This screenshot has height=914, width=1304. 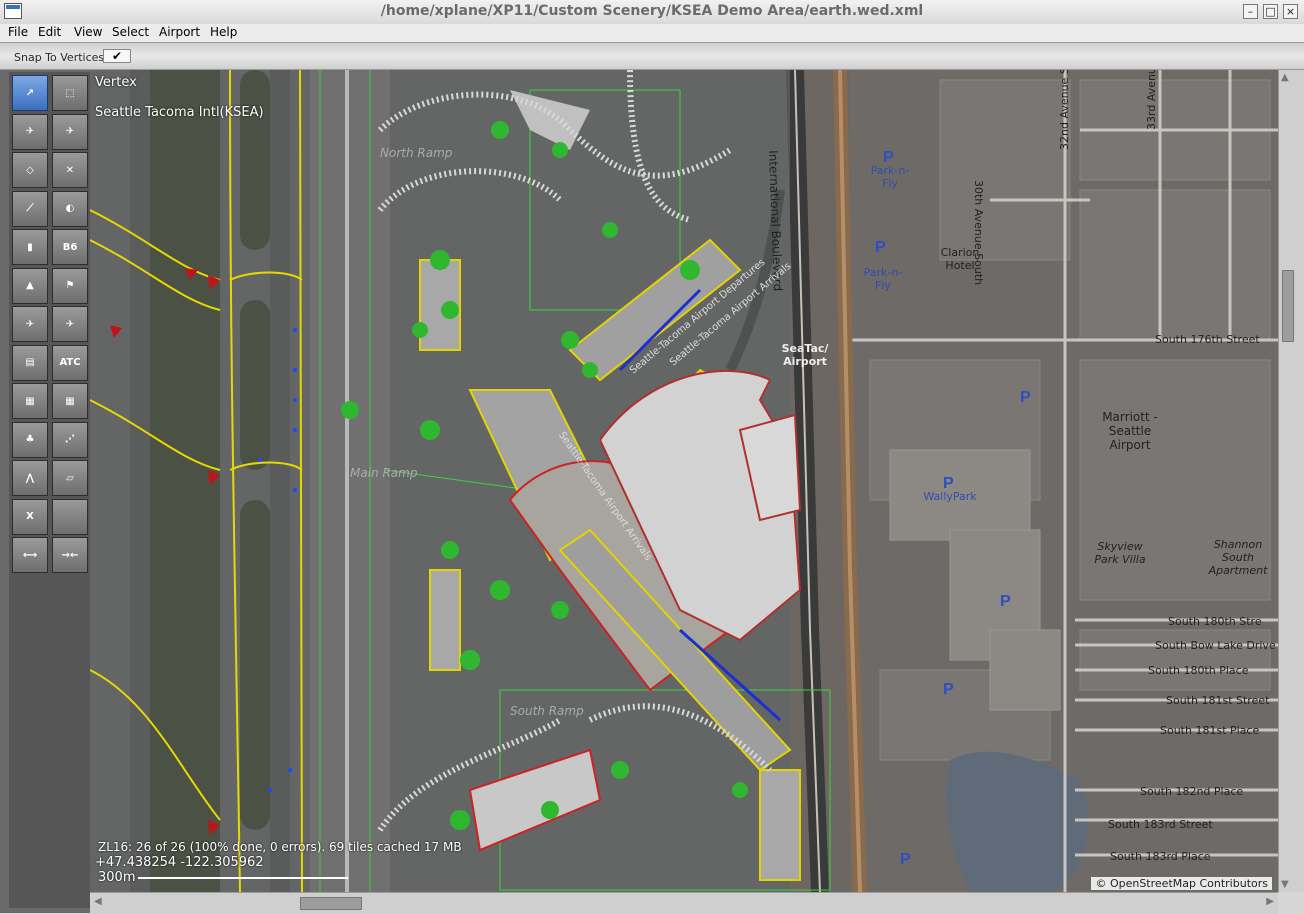 What do you see at coordinates (1270, 901) in the screenshot?
I see `scroll-right-icon: ▶` at bounding box center [1270, 901].